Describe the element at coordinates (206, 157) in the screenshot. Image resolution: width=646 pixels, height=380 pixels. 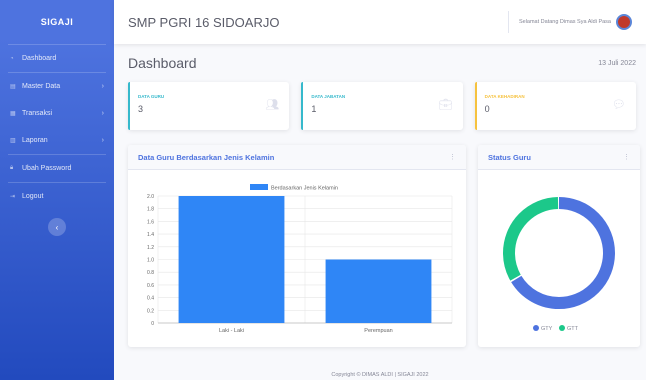
I see `bar-chart-title: Data Guru Berdasarkan Jenis Kelamin` at that location.